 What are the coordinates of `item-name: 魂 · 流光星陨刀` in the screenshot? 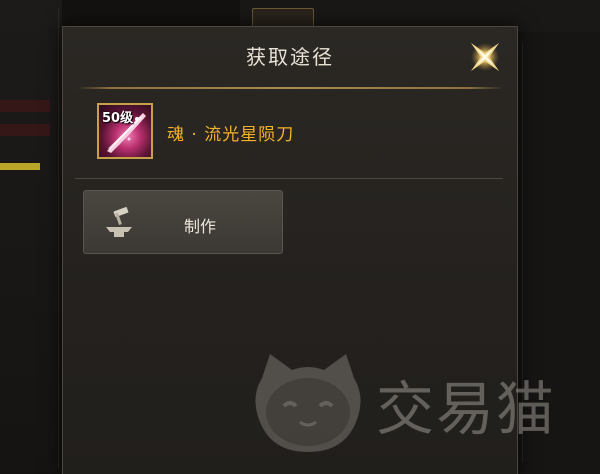 It's located at (231, 135).